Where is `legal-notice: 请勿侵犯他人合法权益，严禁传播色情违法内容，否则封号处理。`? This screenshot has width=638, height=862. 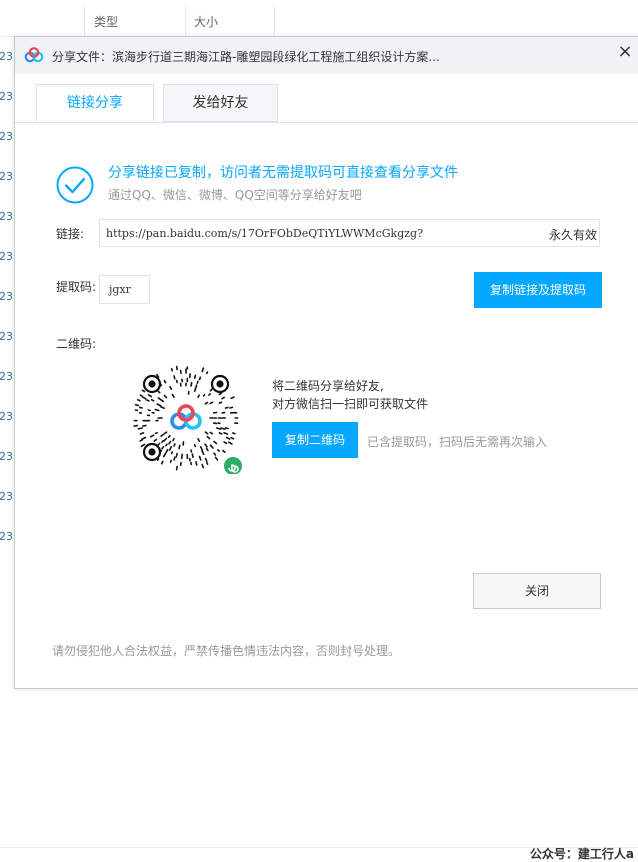 legal-notice: 请勿侵犯他人合法权益，严禁传播色情违法内容，否则封号处理。 is located at coordinates (226, 650).